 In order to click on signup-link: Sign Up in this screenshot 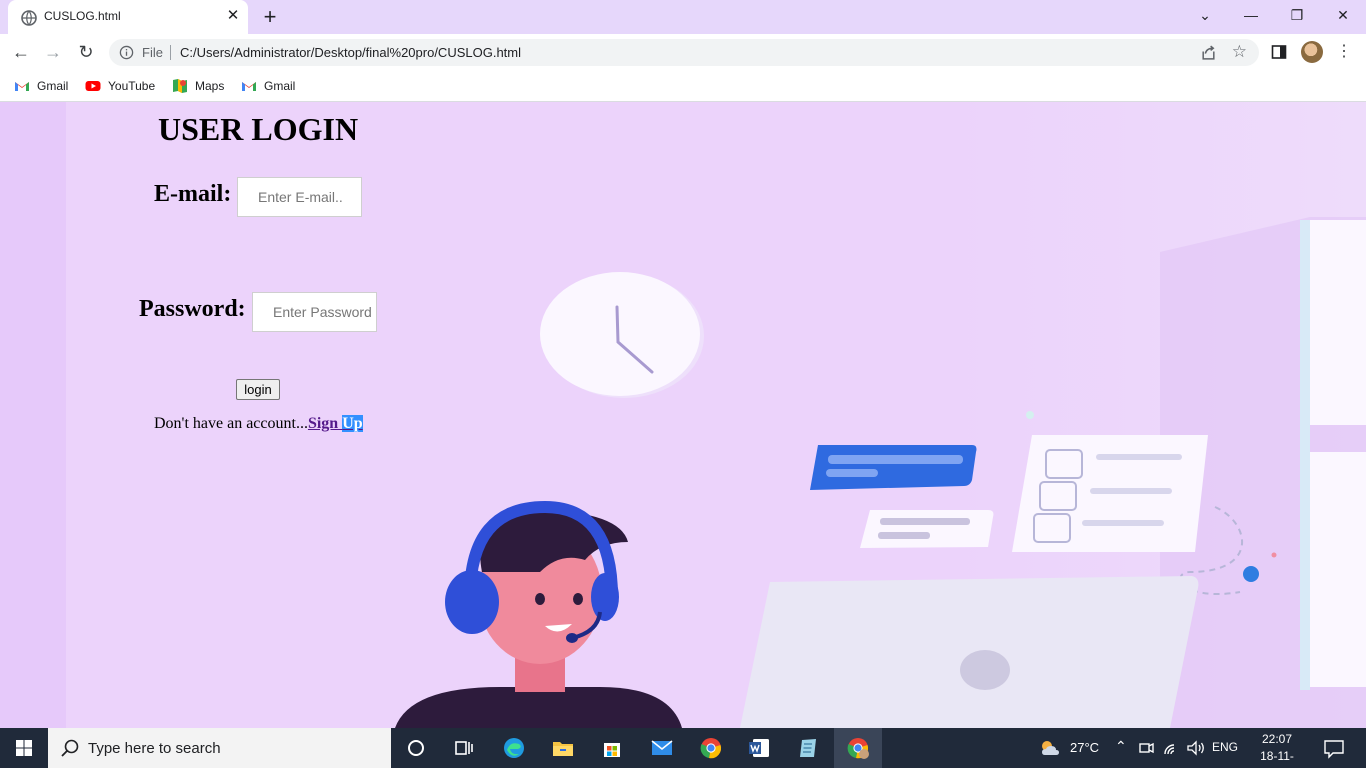, I will do `click(335, 423)`.